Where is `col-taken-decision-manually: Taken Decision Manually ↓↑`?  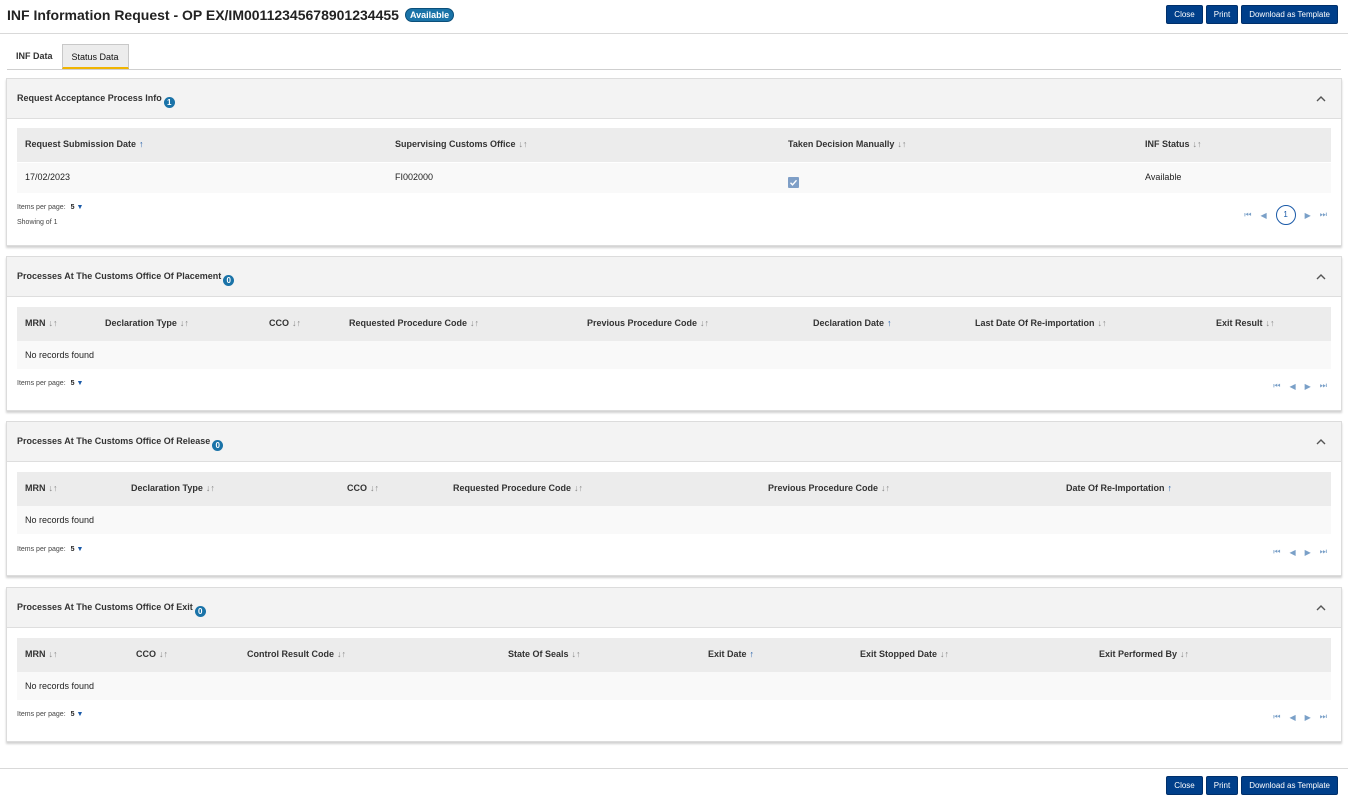
col-taken-decision-manually: Taken Decision Manually ↓↑ is located at coordinates (847, 144).